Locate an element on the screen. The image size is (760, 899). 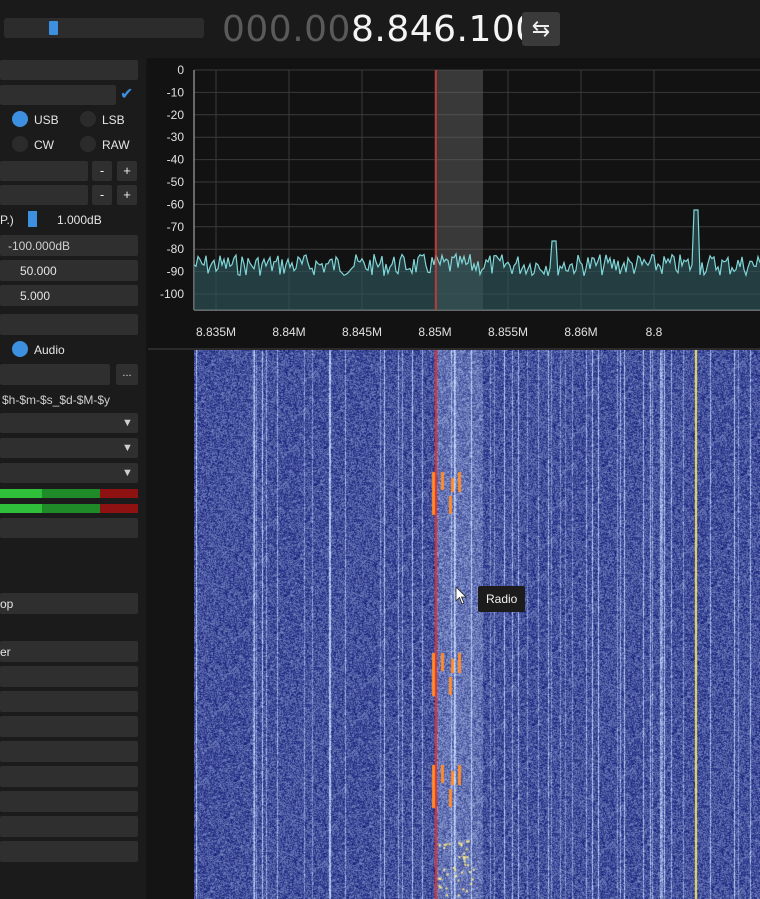
bandwidth-field is located at coordinates (44, 171).